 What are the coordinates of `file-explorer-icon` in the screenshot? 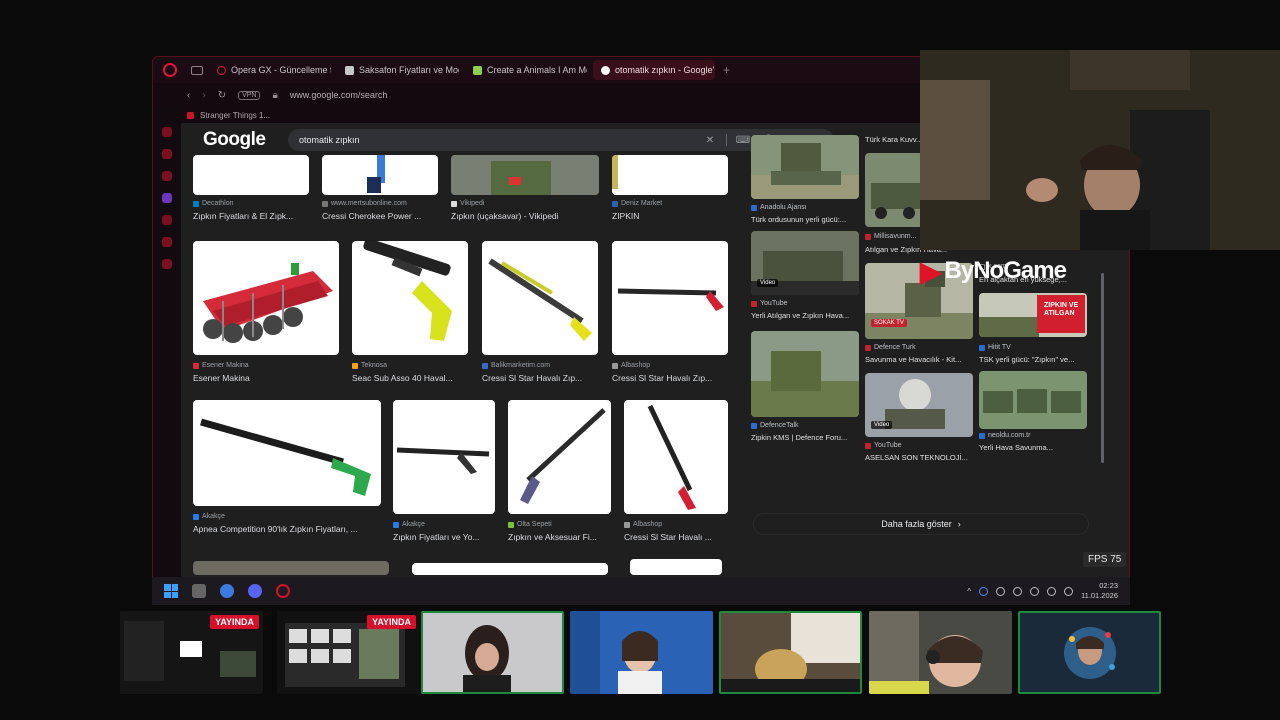 It's located at (199, 591).